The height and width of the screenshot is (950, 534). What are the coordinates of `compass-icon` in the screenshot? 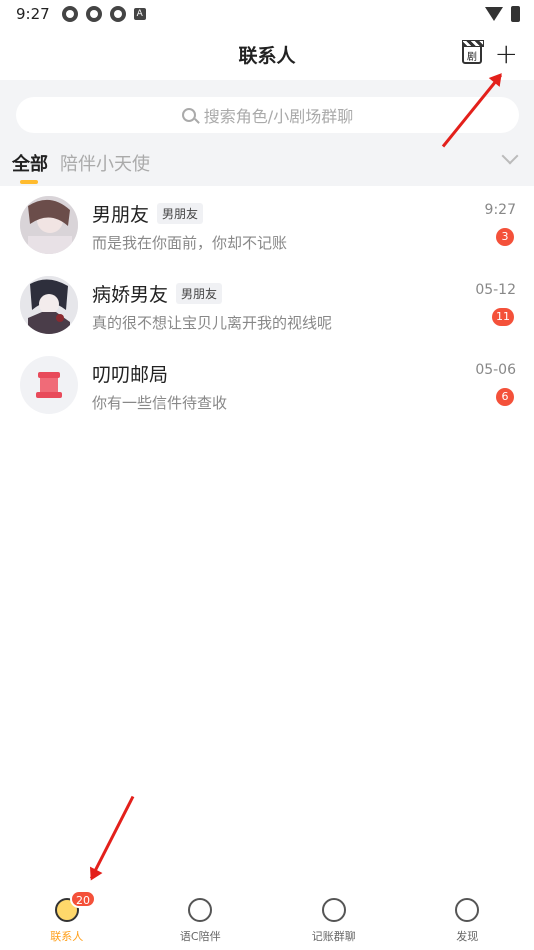 It's located at (467, 910).